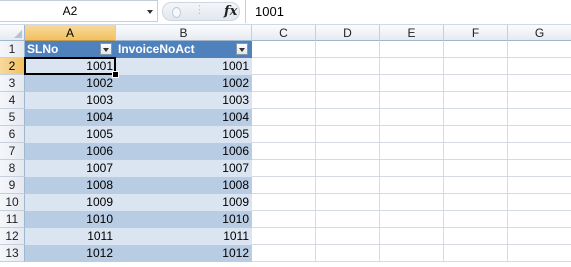 Image resolution: width=571 pixels, height=267 pixels. I want to click on cell-d1, so click(348, 49).